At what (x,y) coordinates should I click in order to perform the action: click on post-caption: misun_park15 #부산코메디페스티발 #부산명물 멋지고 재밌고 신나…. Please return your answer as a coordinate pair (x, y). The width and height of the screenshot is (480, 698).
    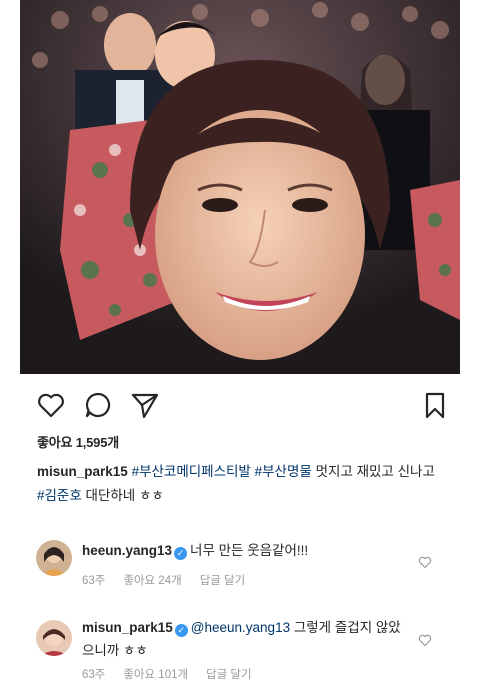
    Looking at the image, I should click on (237, 484).